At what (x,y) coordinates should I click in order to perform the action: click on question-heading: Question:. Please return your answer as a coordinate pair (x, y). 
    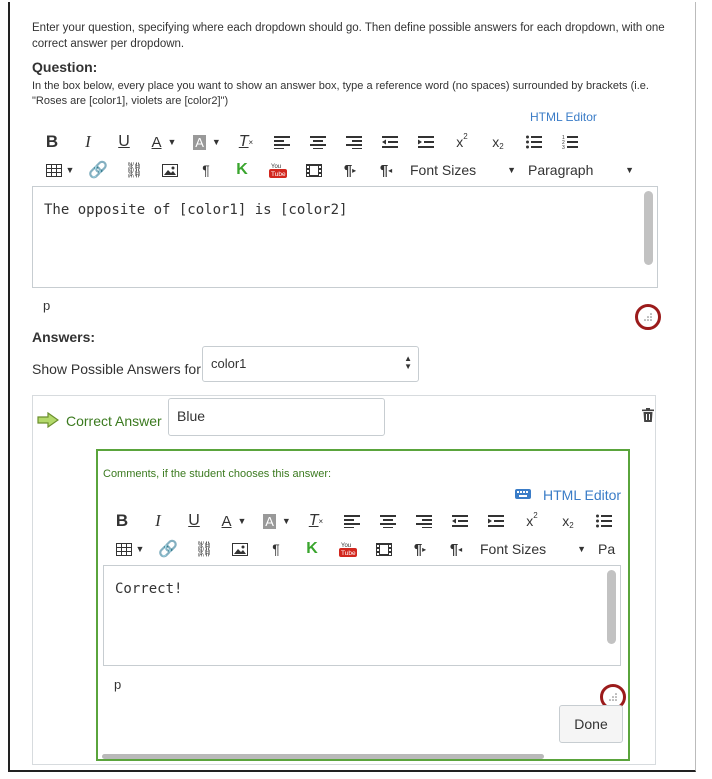
    Looking at the image, I should click on (65, 67).